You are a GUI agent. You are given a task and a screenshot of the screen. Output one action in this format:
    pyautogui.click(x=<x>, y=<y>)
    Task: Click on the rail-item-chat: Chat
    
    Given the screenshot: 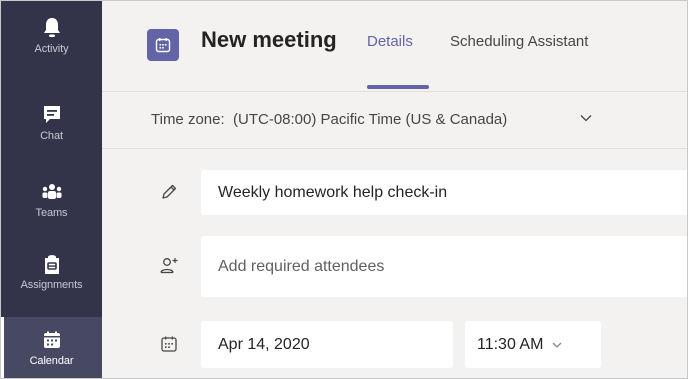 What is the action you would take?
    pyautogui.click(x=51, y=130)
    